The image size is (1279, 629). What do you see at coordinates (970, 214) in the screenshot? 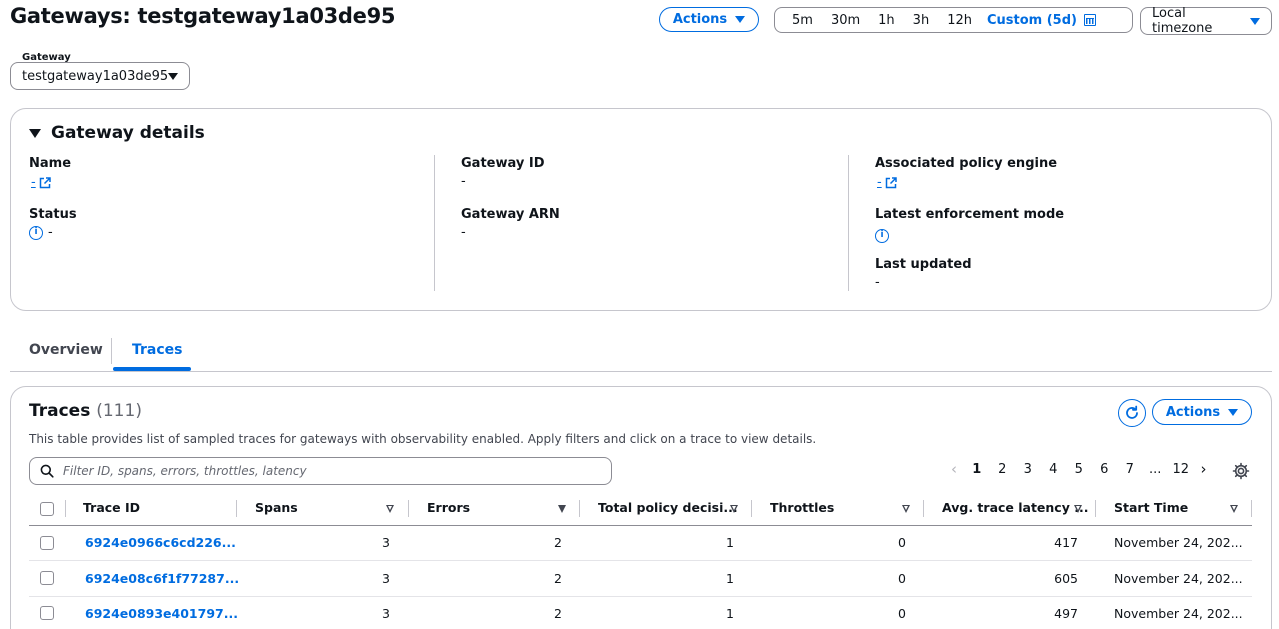
I see `enforcement-mode-key: Latest enforcement mode` at bounding box center [970, 214].